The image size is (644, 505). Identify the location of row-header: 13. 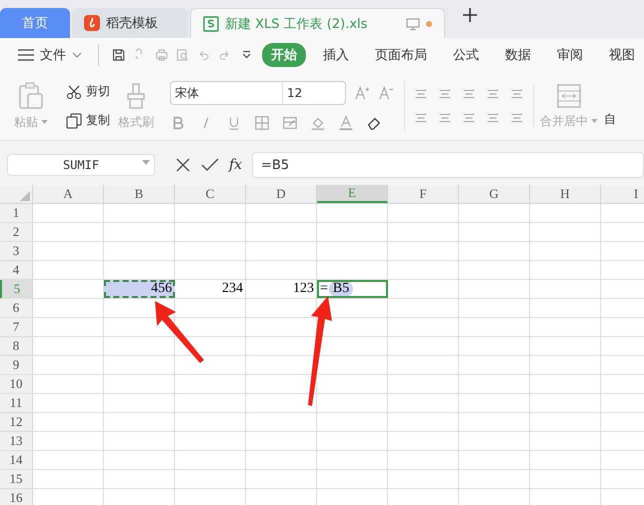
(16, 441).